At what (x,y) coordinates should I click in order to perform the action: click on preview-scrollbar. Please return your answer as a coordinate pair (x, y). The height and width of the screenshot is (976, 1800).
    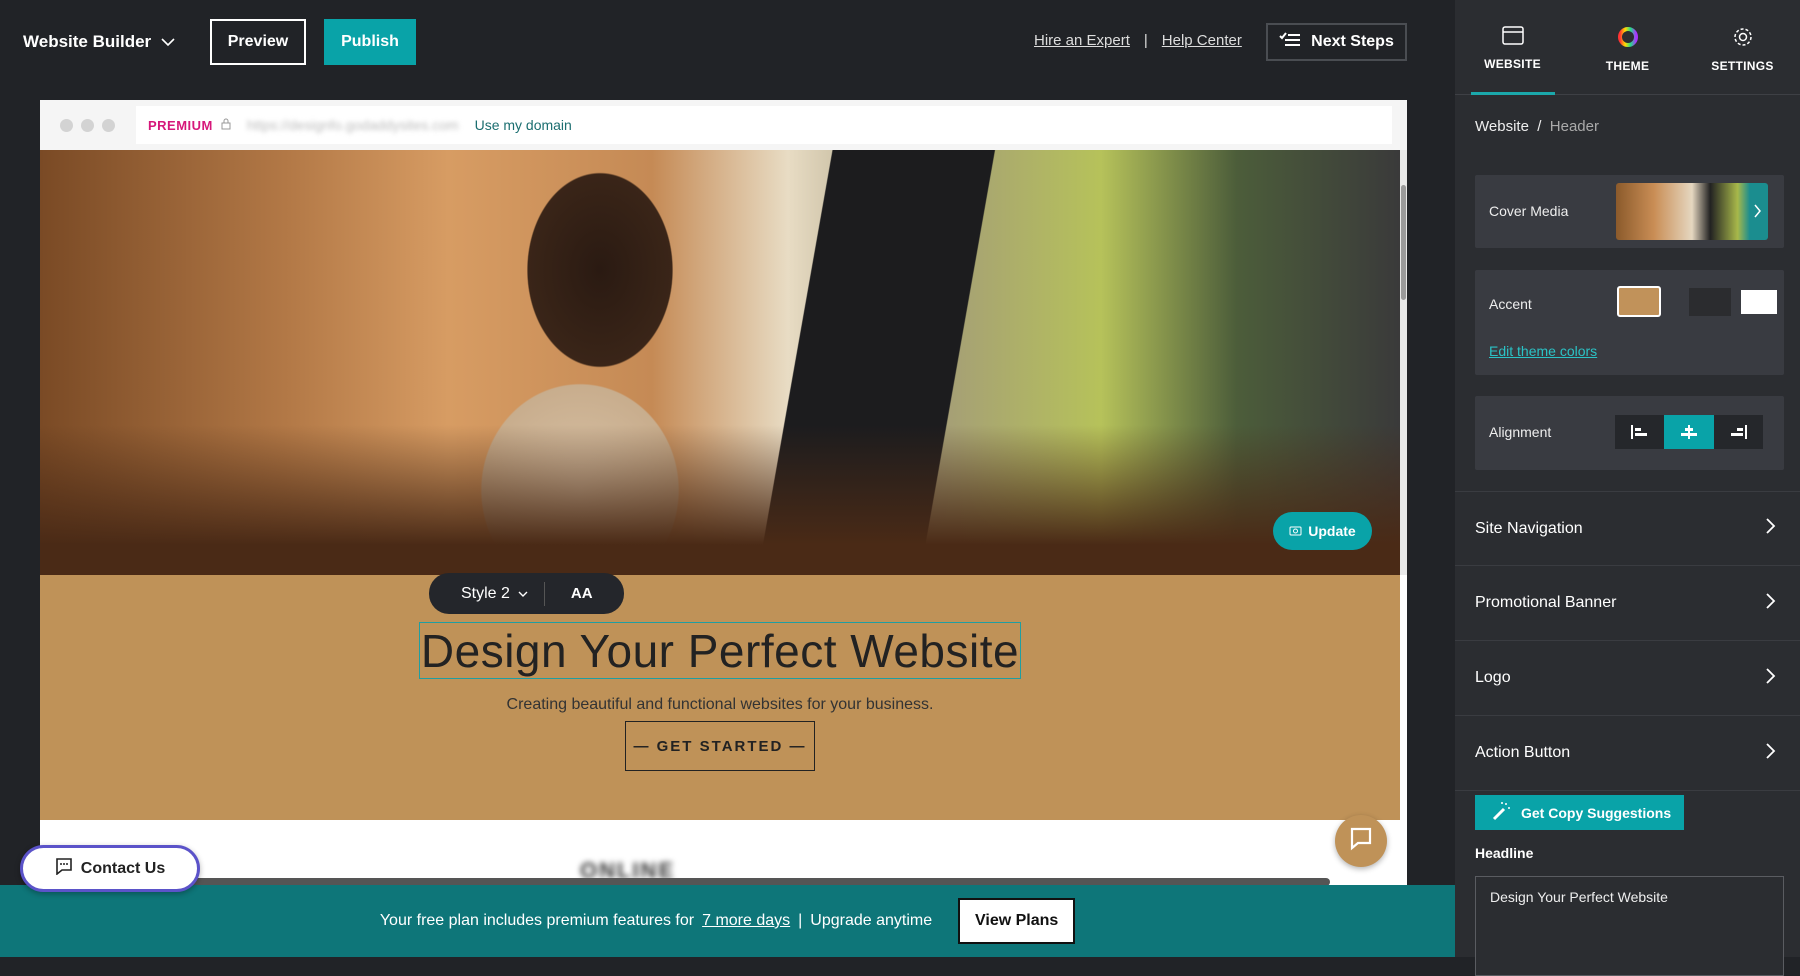
    Looking at the image, I should click on (1403, 362).